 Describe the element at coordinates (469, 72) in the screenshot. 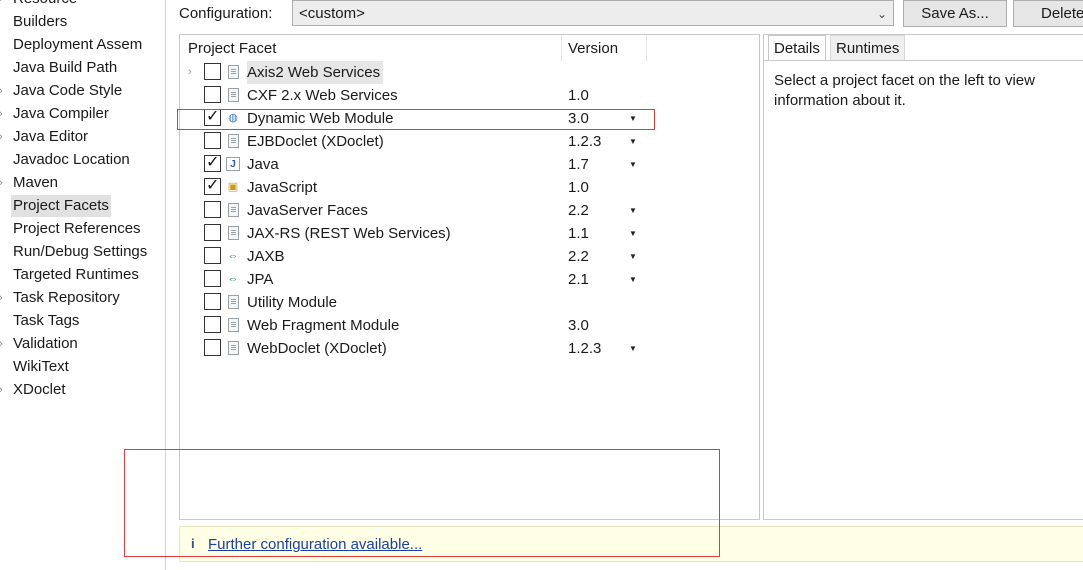

I see `table-row: › Axis2 Web Services` at that location.